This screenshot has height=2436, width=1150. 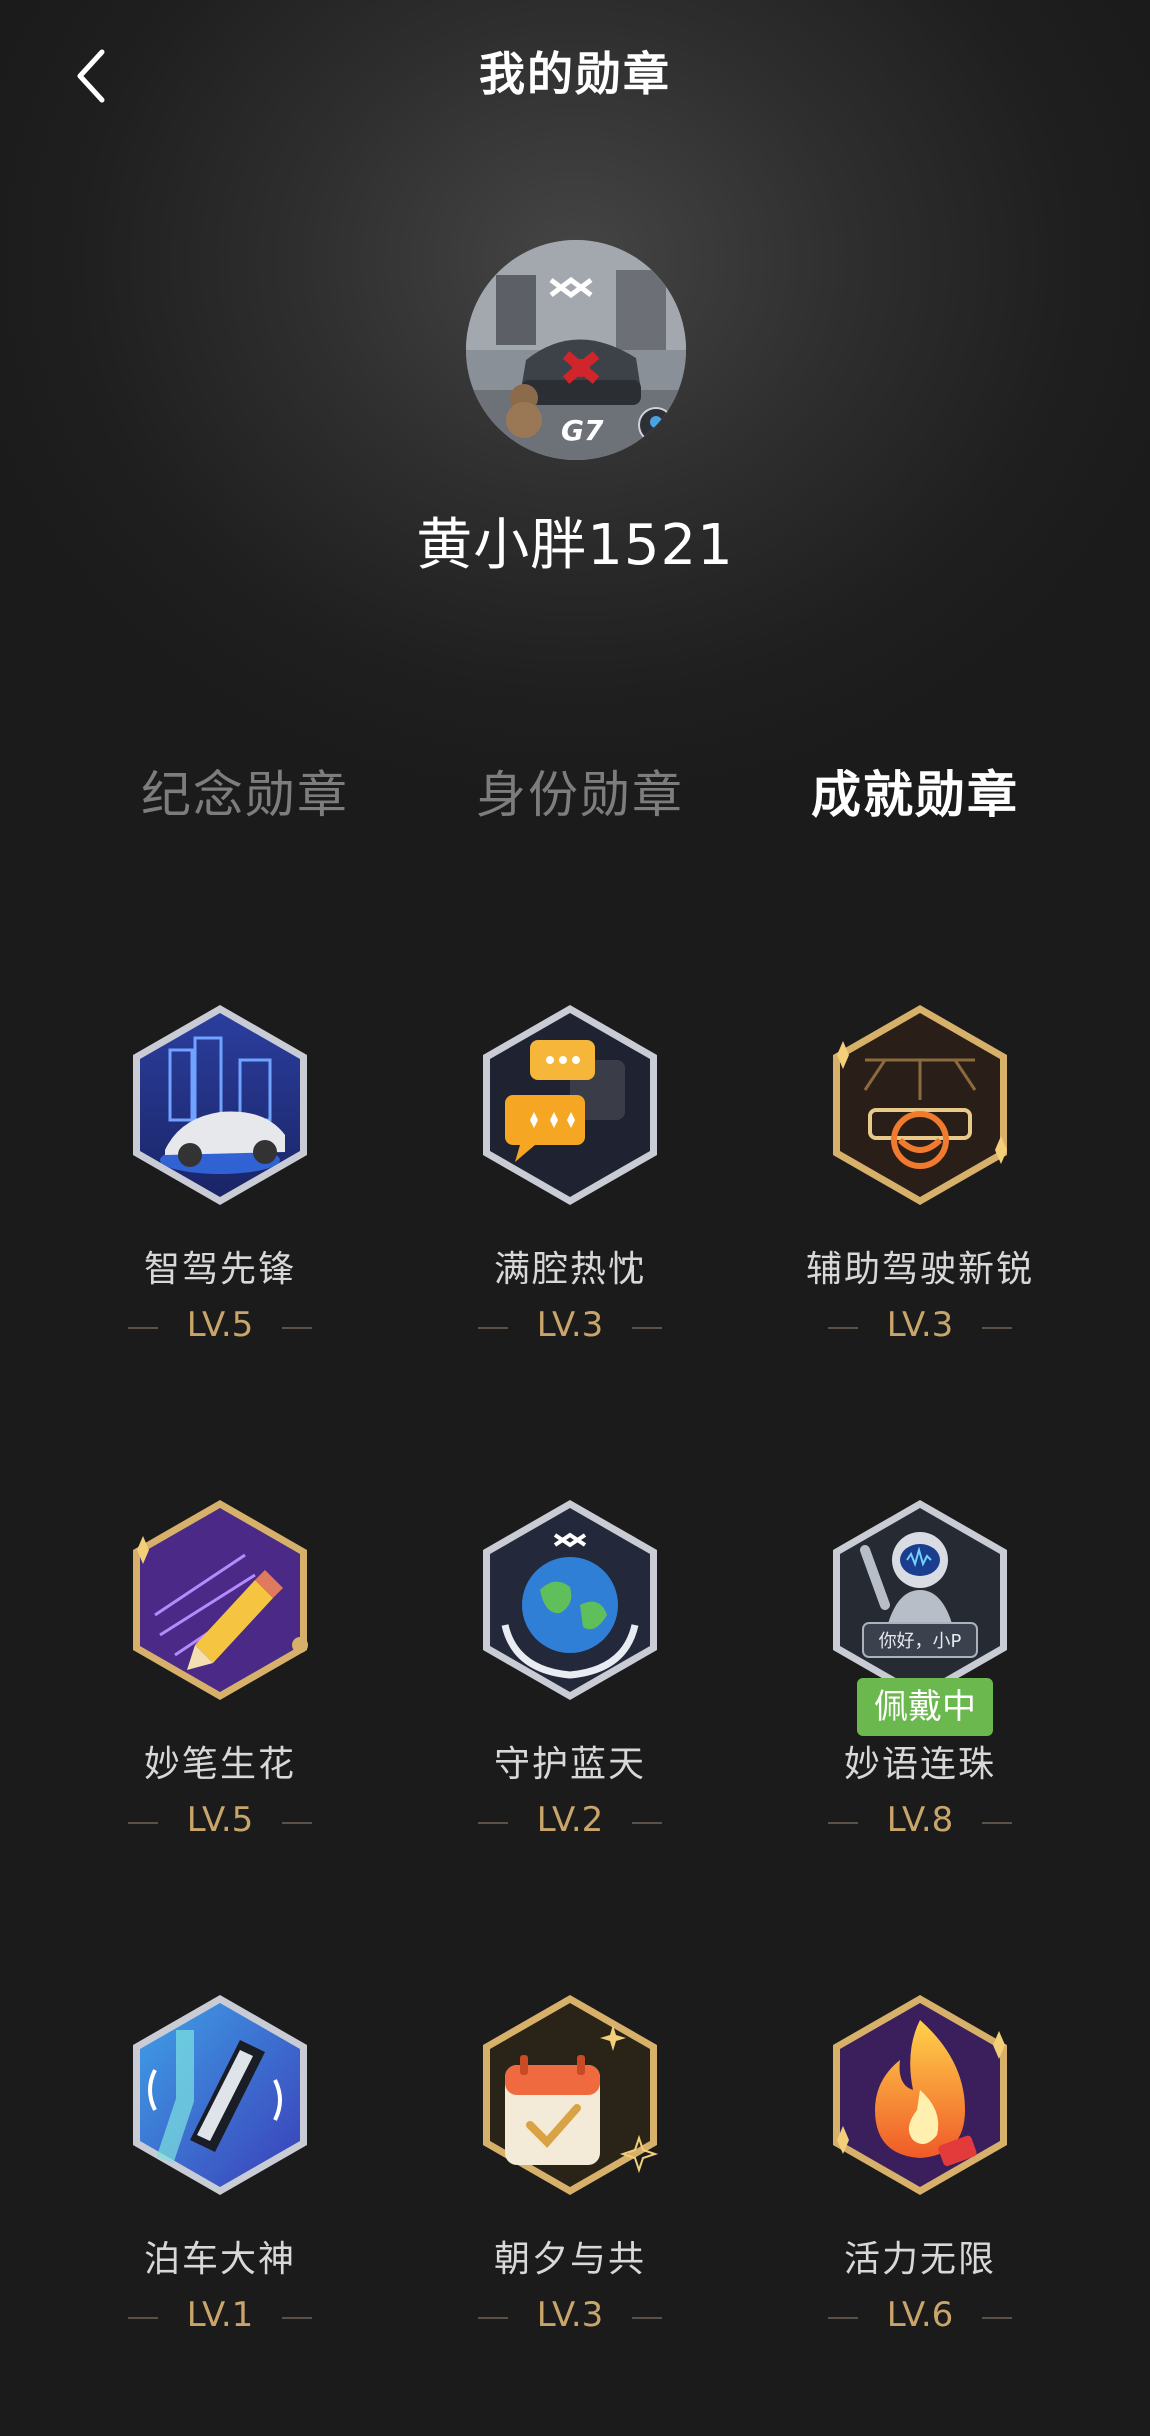 I want to click on badge-name: 朝夕与共, so click(x=569, y=2259).